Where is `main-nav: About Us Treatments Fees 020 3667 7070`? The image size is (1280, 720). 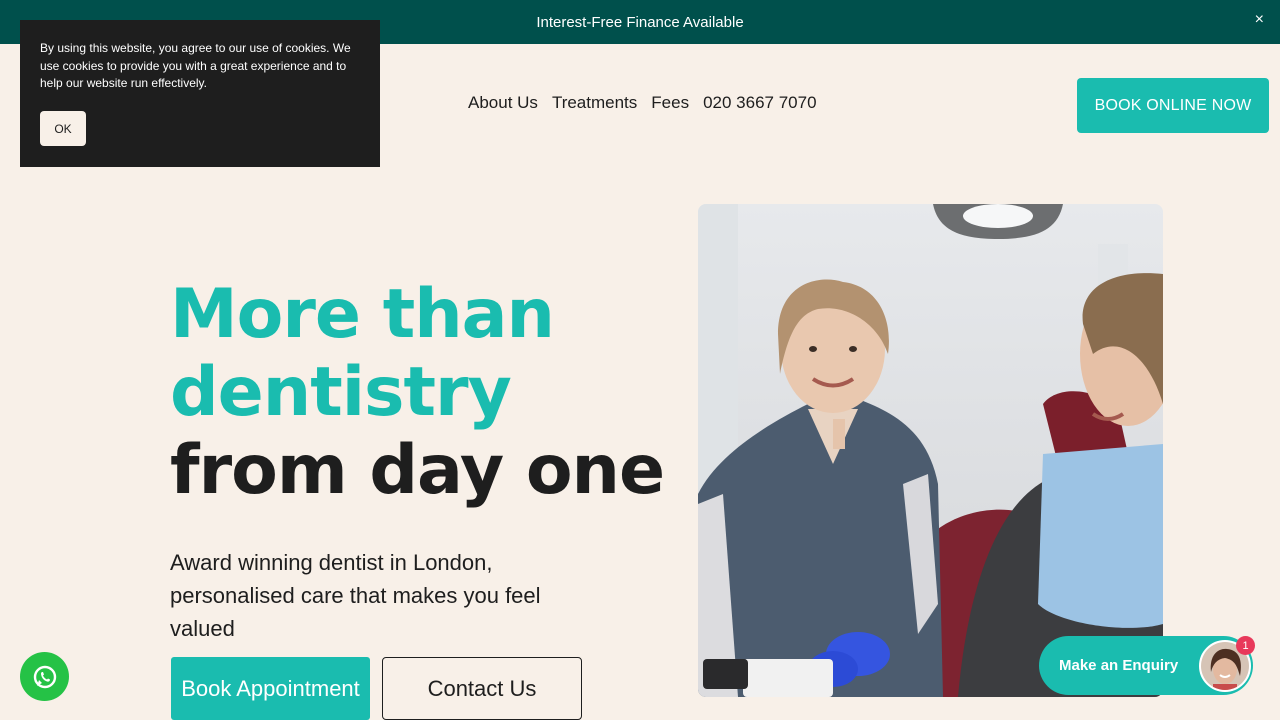 main-nav: About Us Treatments Fees 020 3667 7070 is located at coordinates (649, 103).